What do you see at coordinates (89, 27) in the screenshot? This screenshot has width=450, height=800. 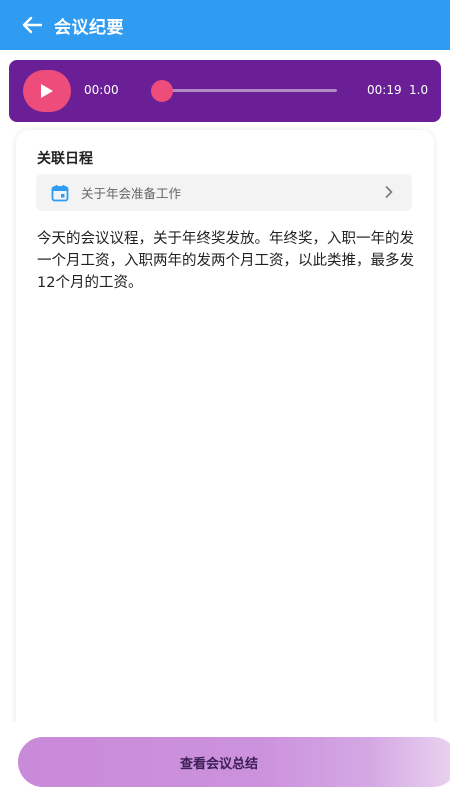 I see `page-title: 会议纪要` at bounding box center [89, 27].